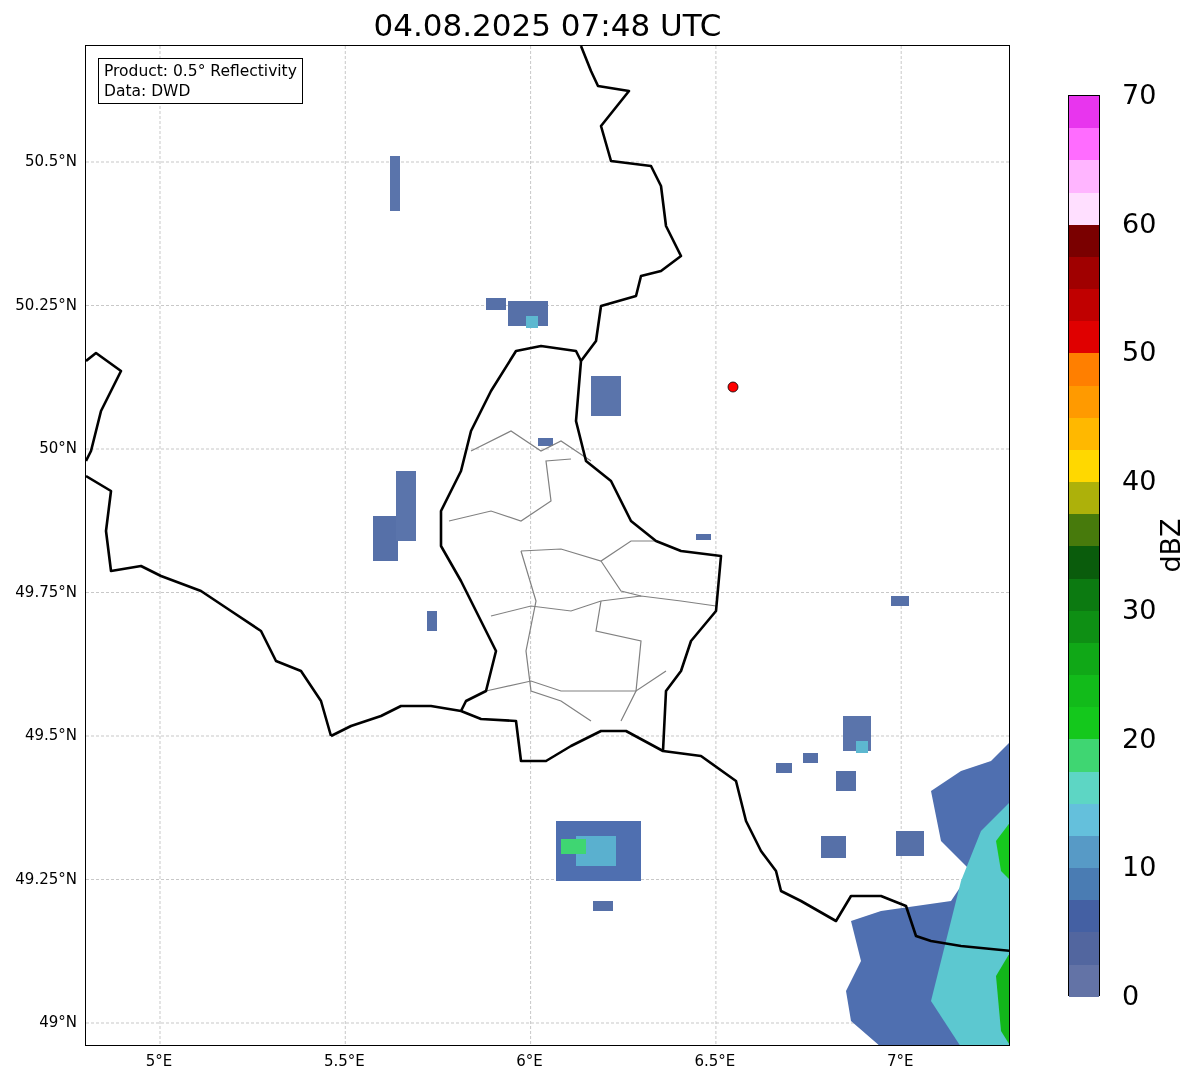 The height and width of the screenshot is (1081, 1202). I want to click on longitude-label: 6.5°E, so click(715, 1061).